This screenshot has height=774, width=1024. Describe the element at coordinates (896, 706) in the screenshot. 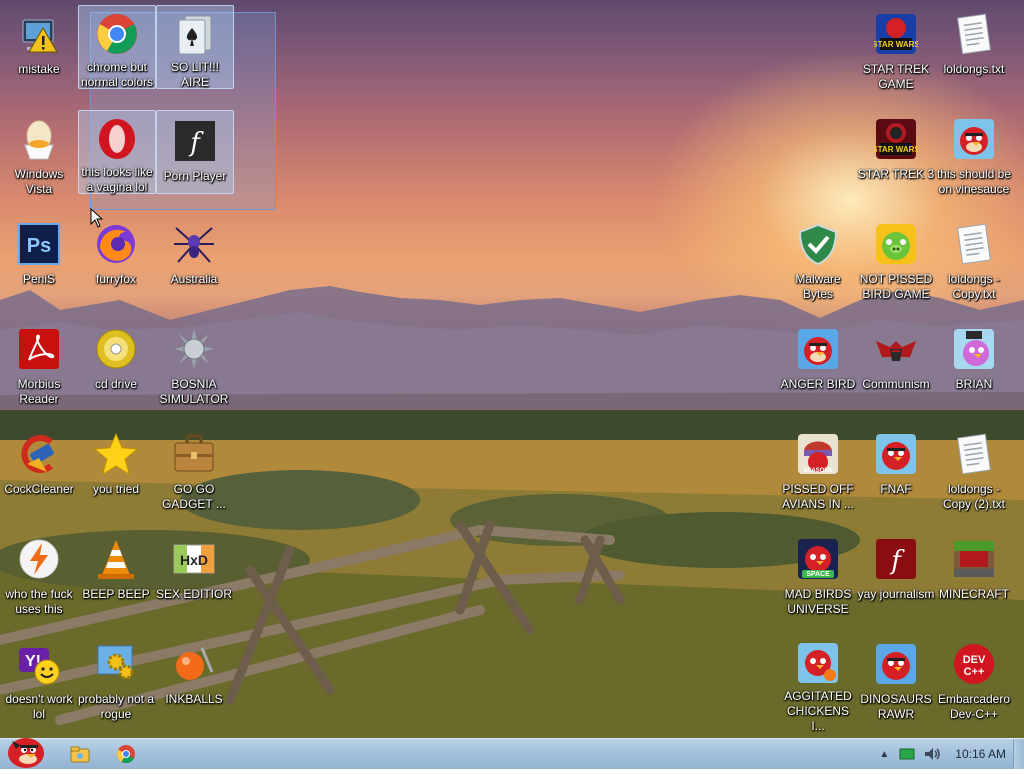

I see `icon-label: DINOSAURS RAWR` at that location.